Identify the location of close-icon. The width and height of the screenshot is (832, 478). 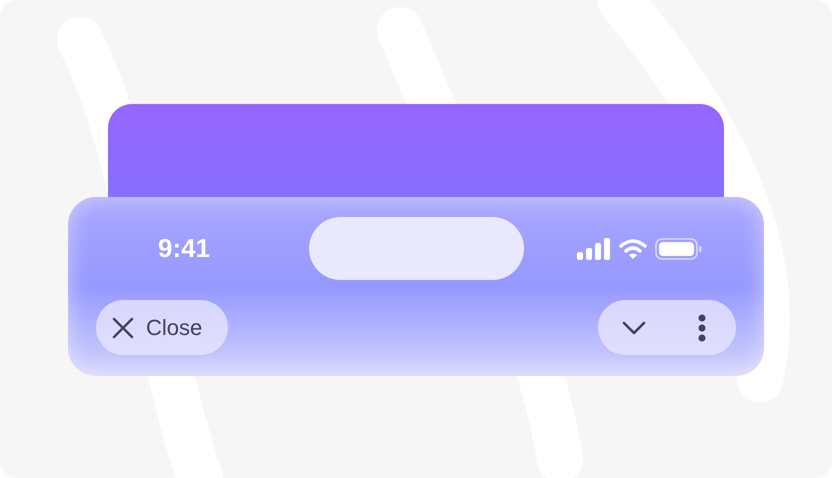
(123, 327).